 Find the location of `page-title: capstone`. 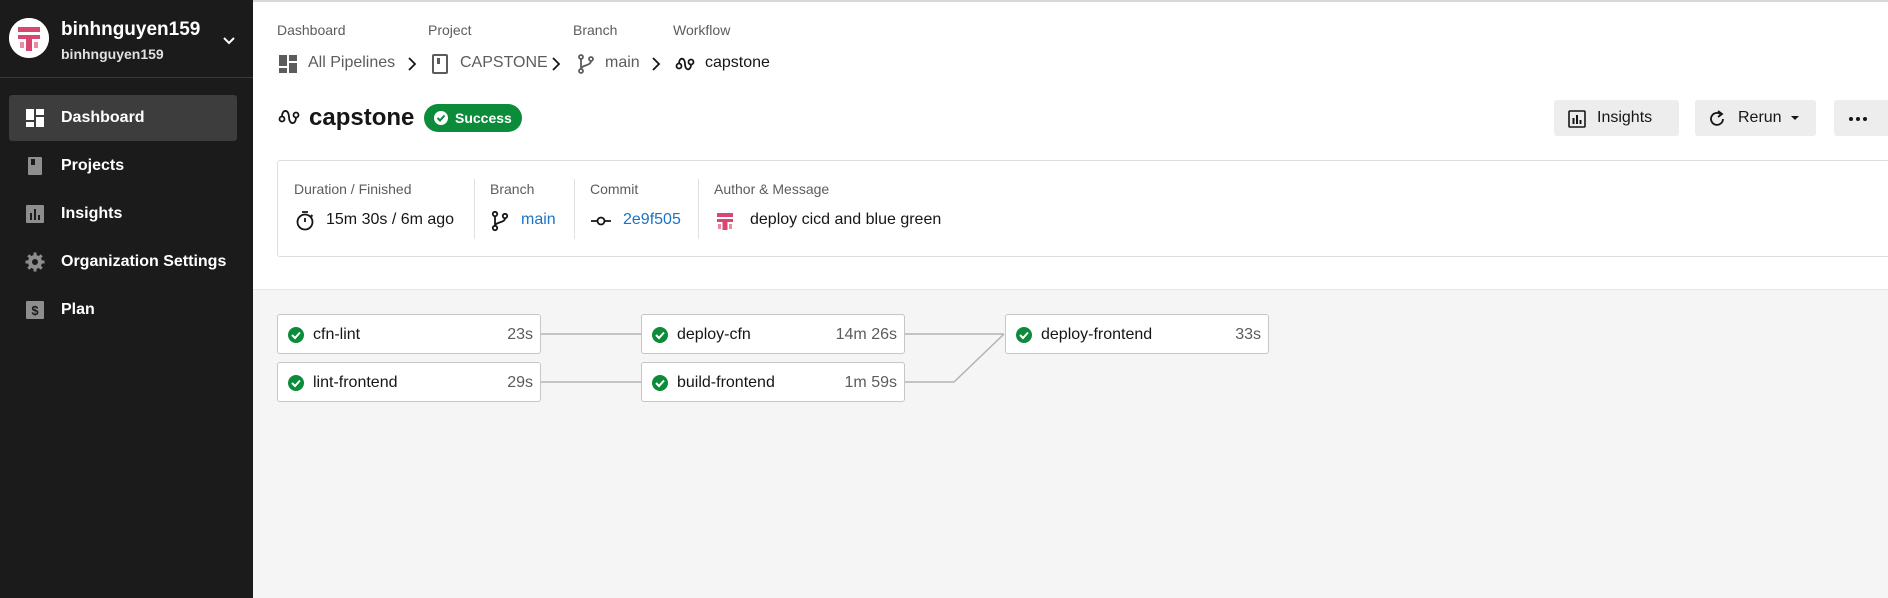

page-title: capstone is located at coordinates (362, 117).